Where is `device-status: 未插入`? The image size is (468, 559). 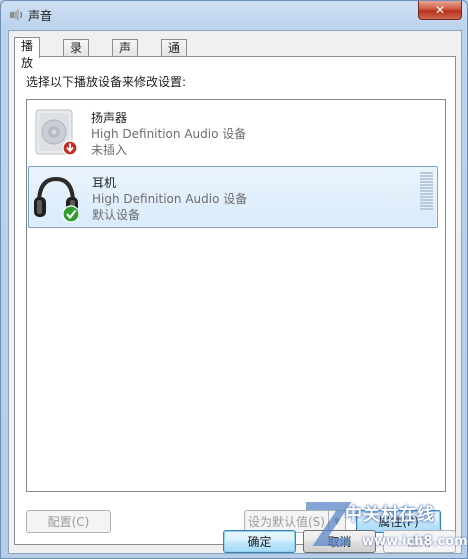
device-status: 未插入 is located at coordinates (109, 150).